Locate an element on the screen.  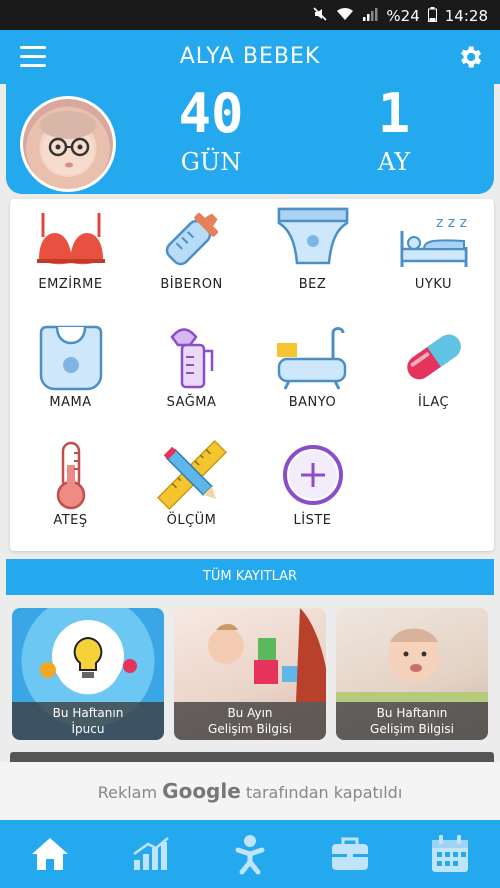
pill-icon is located at coordinates (433, 357).